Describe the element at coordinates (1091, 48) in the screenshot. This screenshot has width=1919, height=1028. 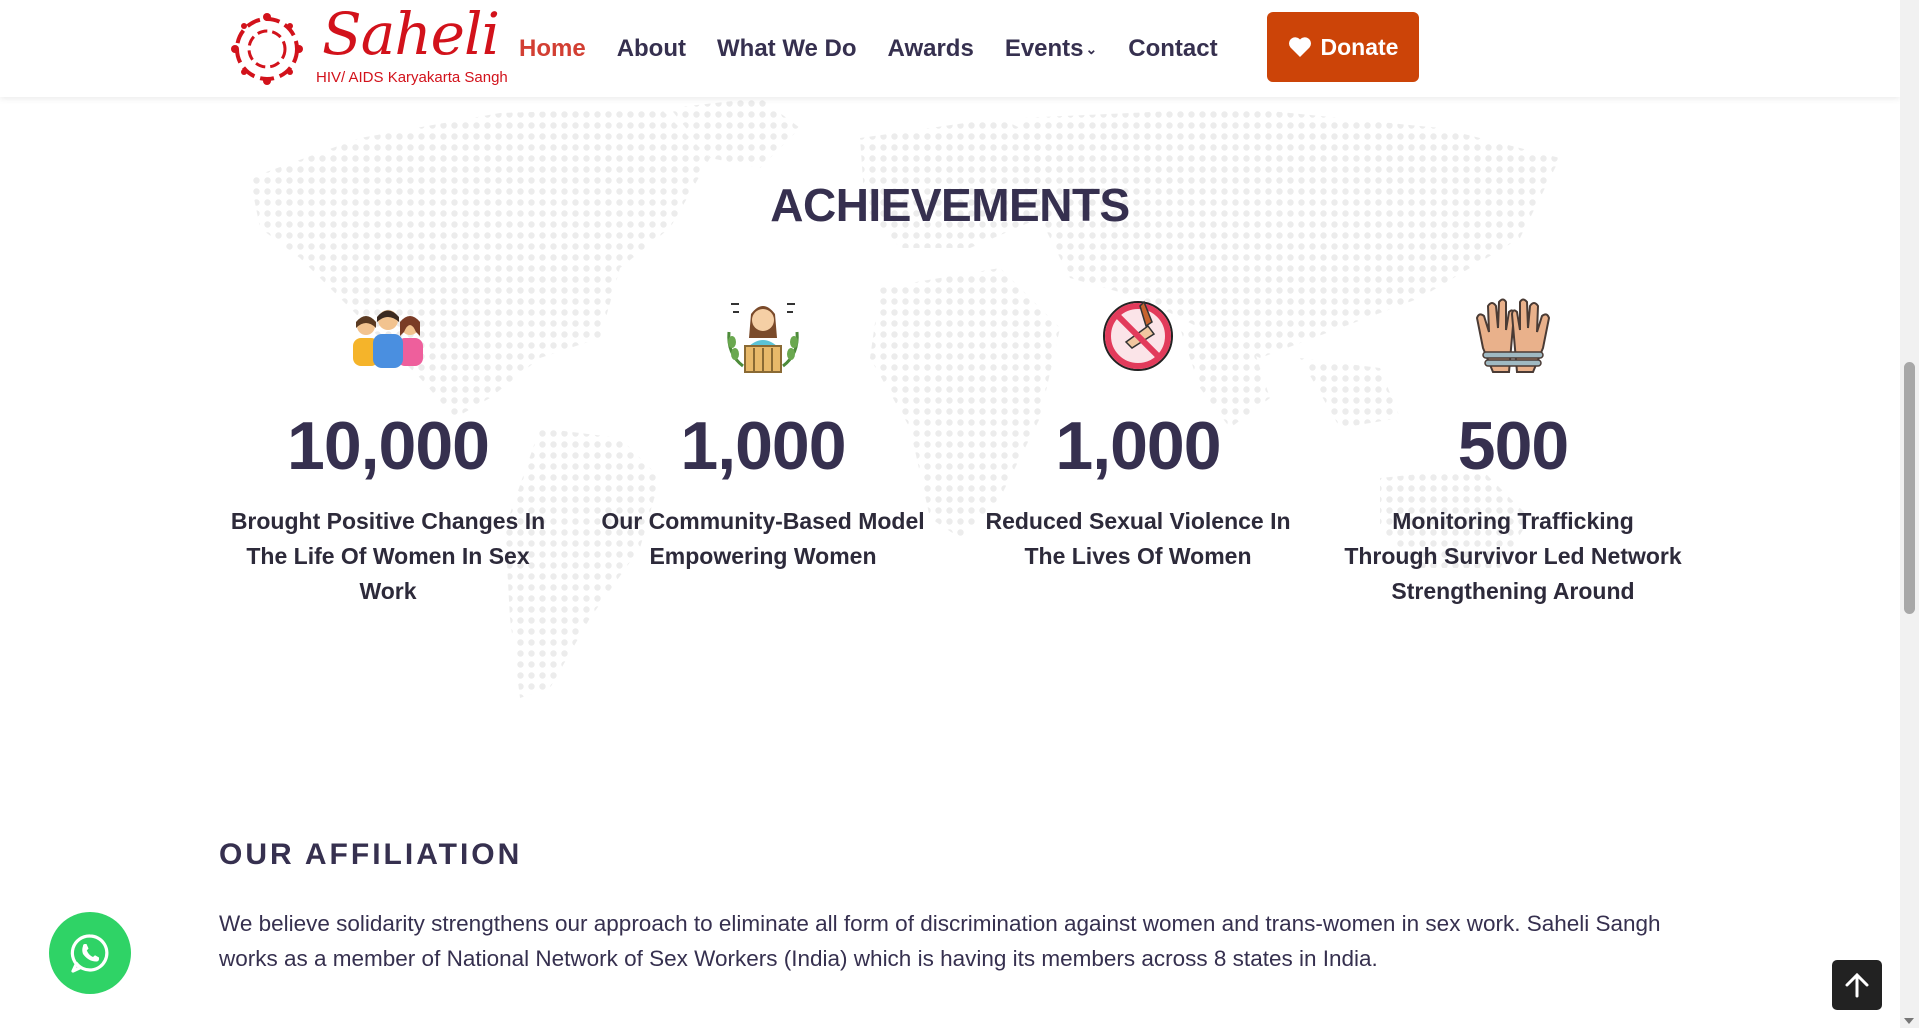
I see `chevron-down-icon: ⌄` at that location.